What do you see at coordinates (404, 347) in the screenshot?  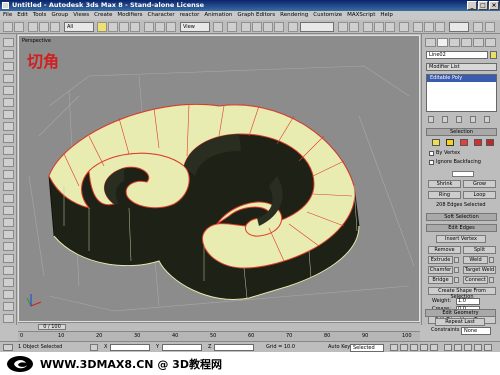 I see `prev-frame-icon` at bounding box center [404, 347].